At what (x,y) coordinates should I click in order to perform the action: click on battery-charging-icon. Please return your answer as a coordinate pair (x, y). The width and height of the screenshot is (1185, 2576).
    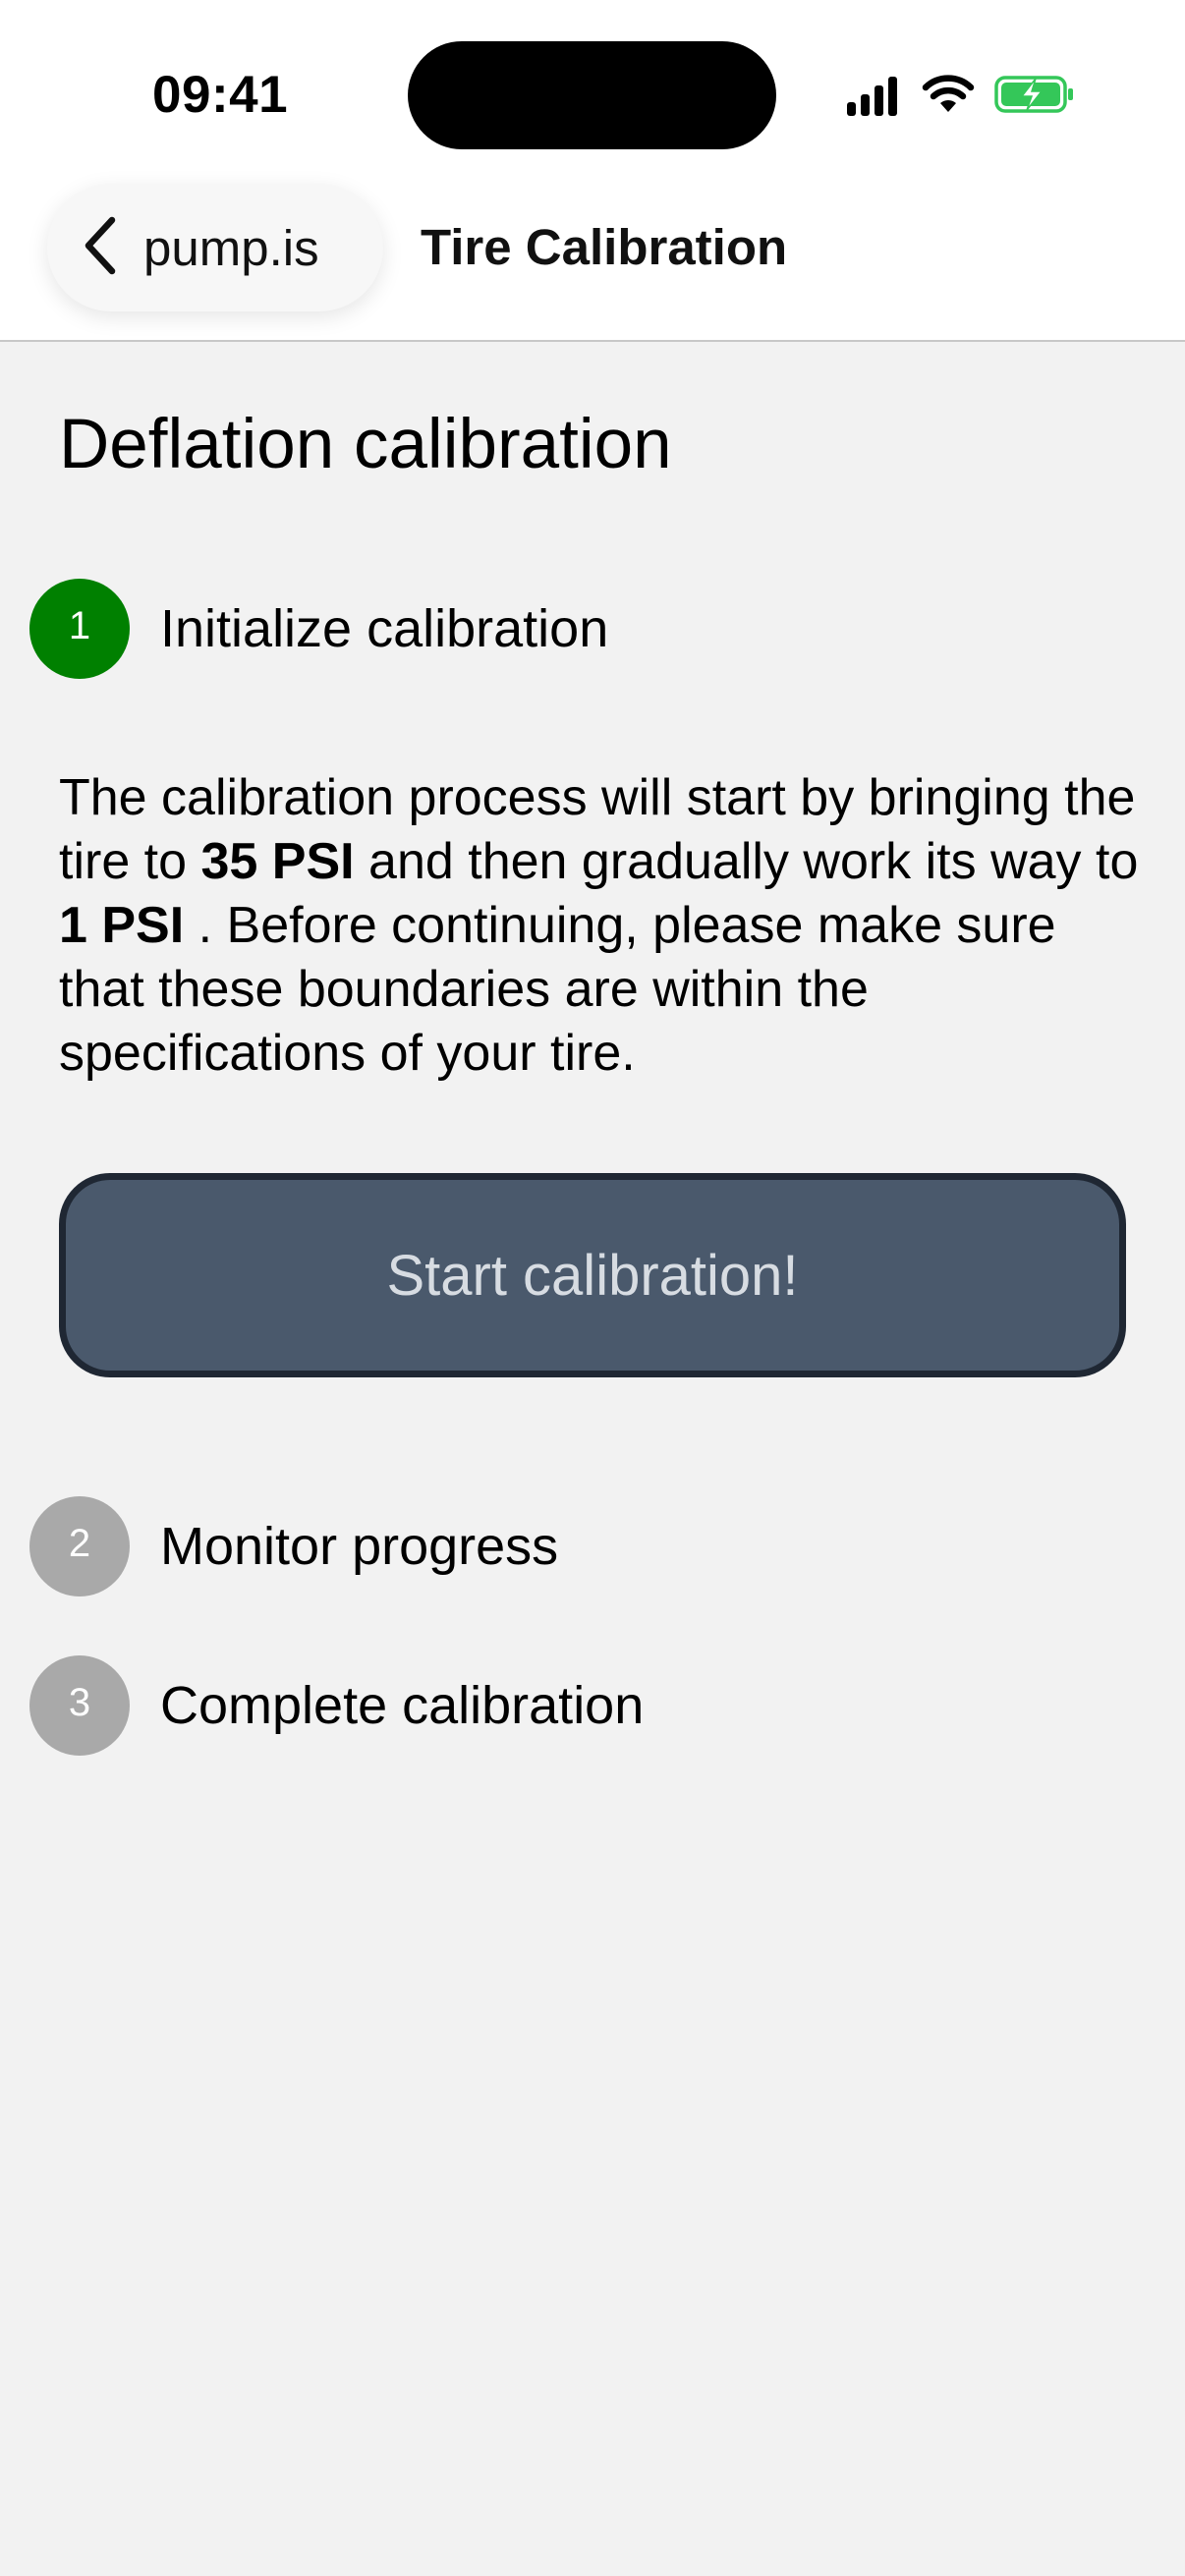
    Looking at the image, I should click on (1034, 97).